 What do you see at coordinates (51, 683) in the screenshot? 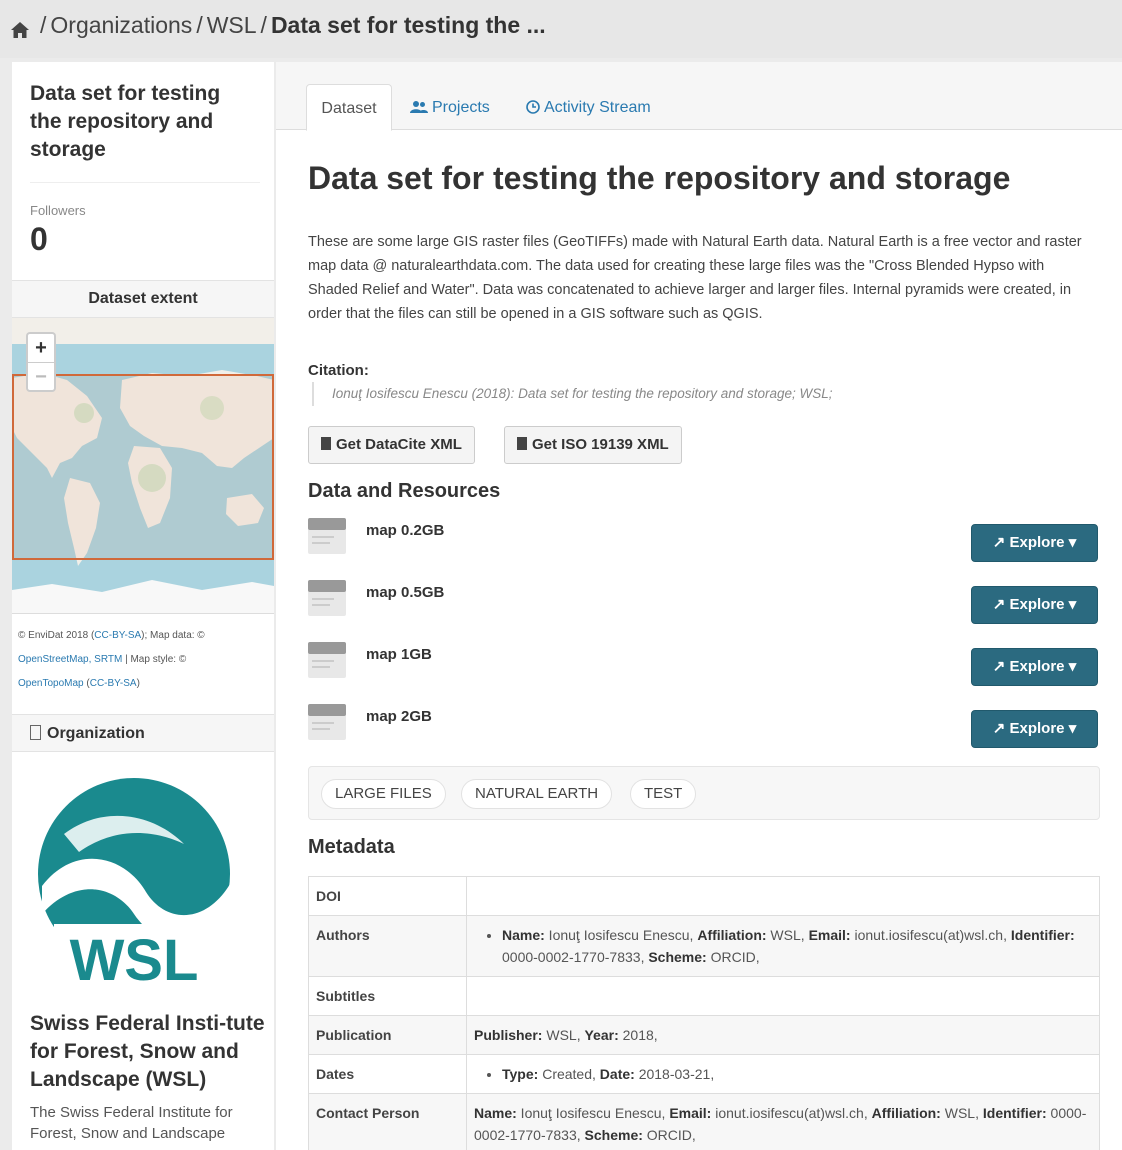
I see `attribution-opentopomap-link: OpenTopoMap` at bounding box center [51, 683].